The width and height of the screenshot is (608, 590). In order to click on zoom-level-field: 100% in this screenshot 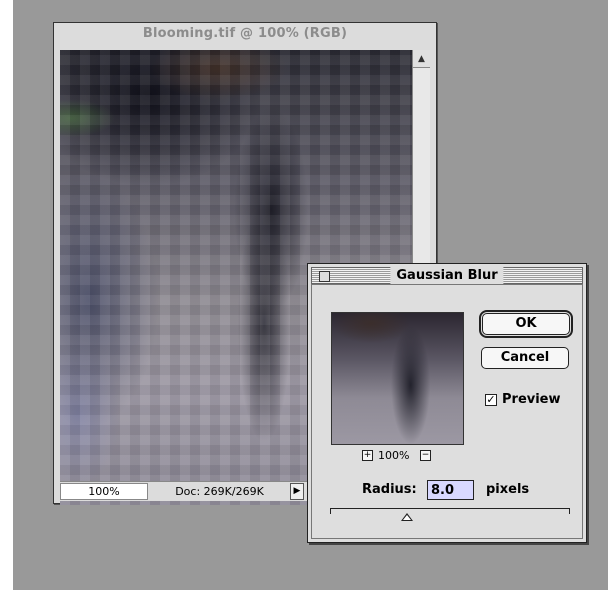, I will do `click(104, 491)`.